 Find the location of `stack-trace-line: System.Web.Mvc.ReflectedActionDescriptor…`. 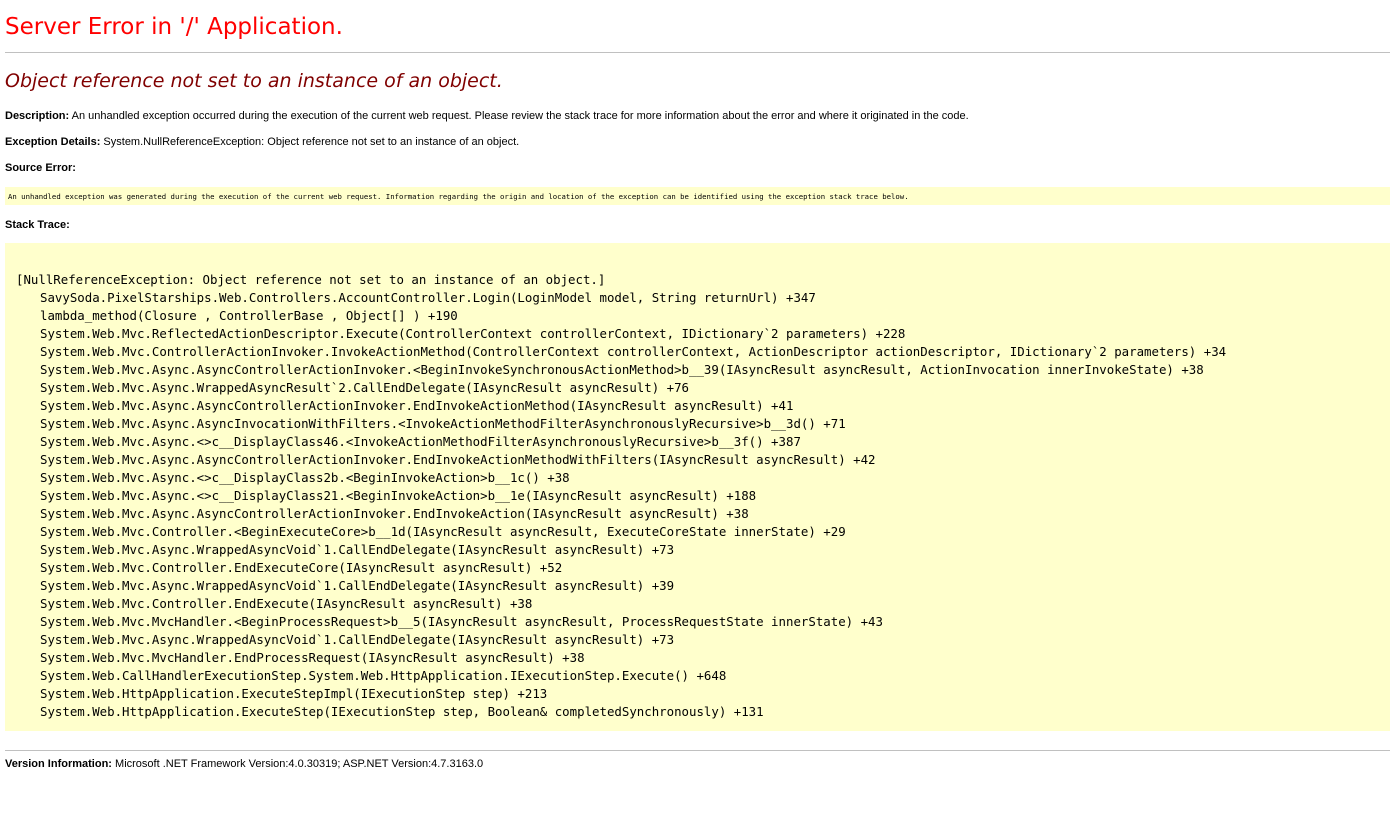

stack-trace-line: System.Web.Mvc.ReflectedActionDescriptor… is located at coordinates (473, 333).